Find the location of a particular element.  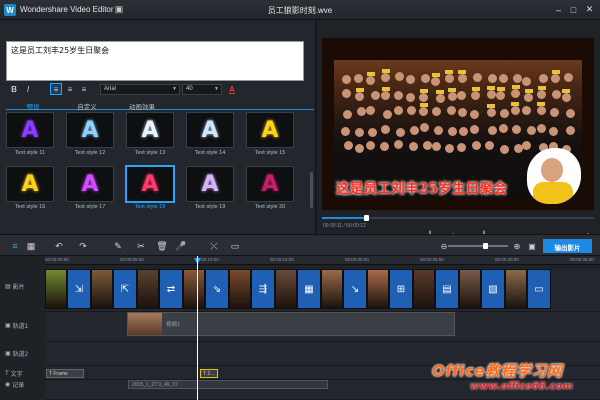

transition-clip: ⇘ is located at coordinates (217, 289).